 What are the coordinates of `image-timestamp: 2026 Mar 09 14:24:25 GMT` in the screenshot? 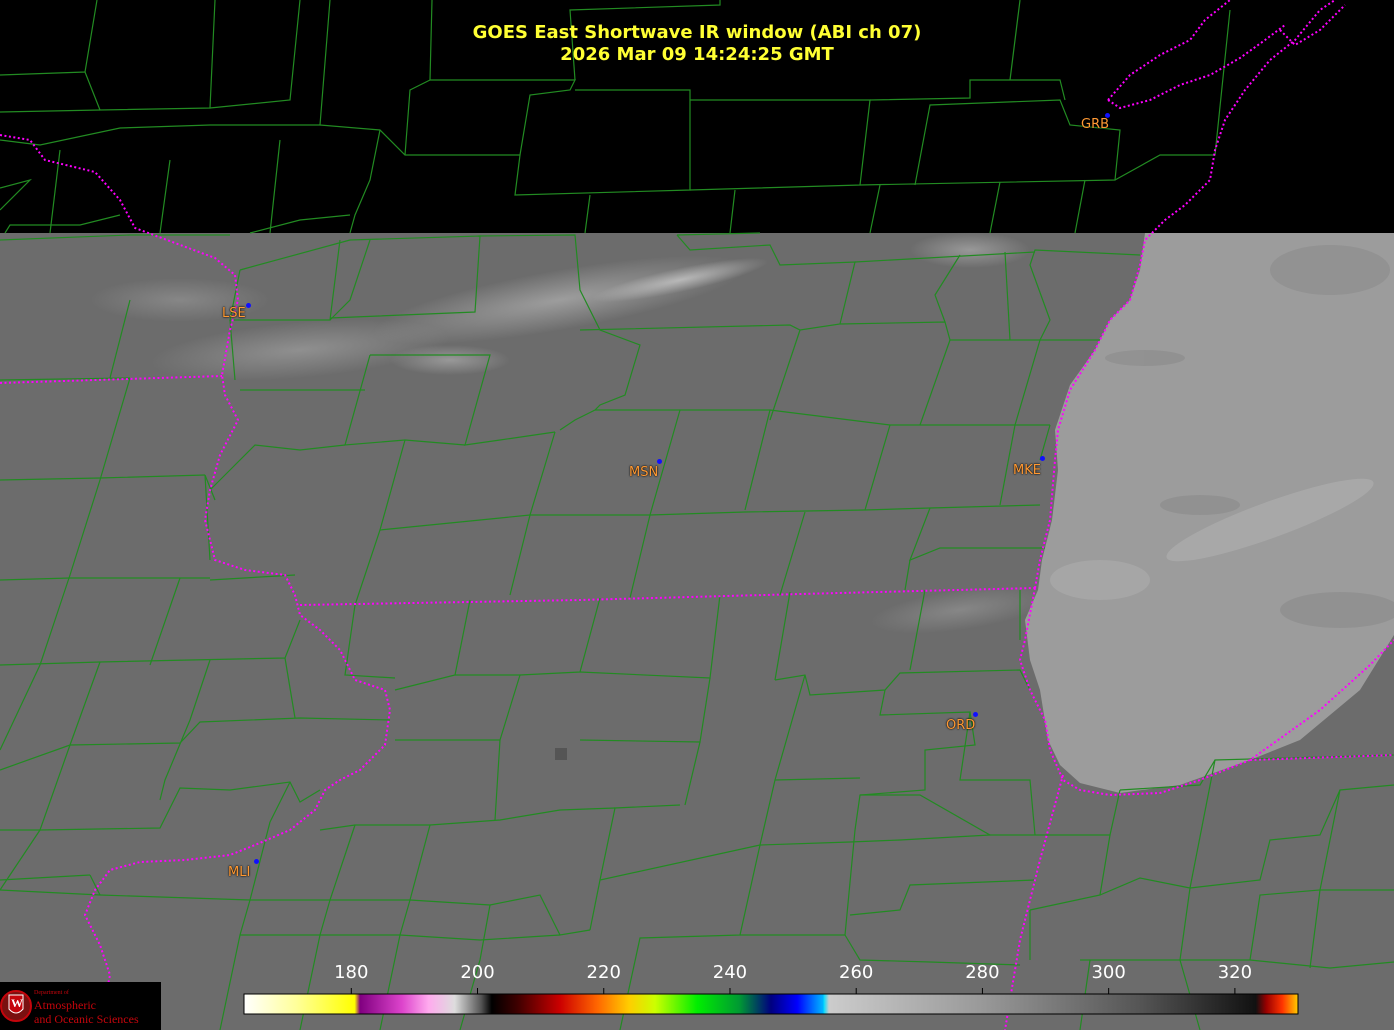 It's located at (697, 54).